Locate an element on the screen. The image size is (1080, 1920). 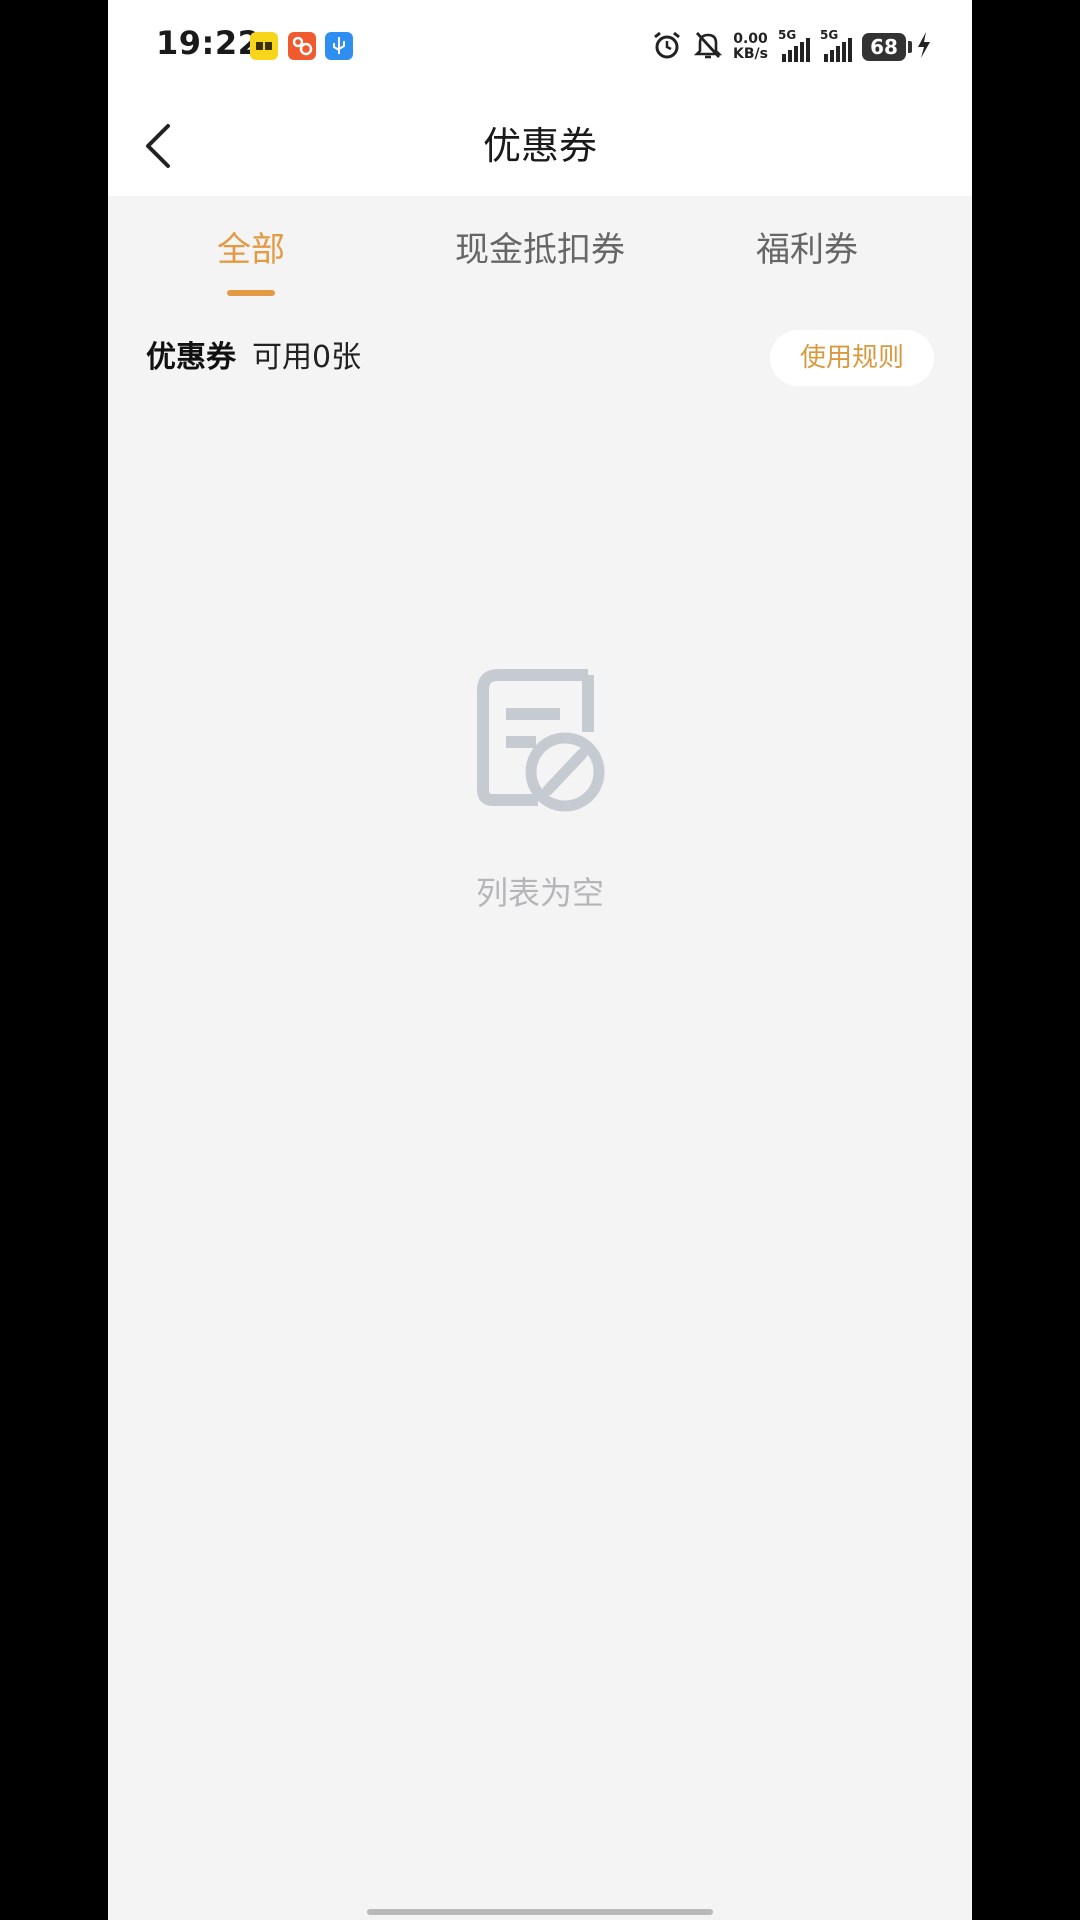
tab-all-label: 全部 is located at coordinates (251, 250).